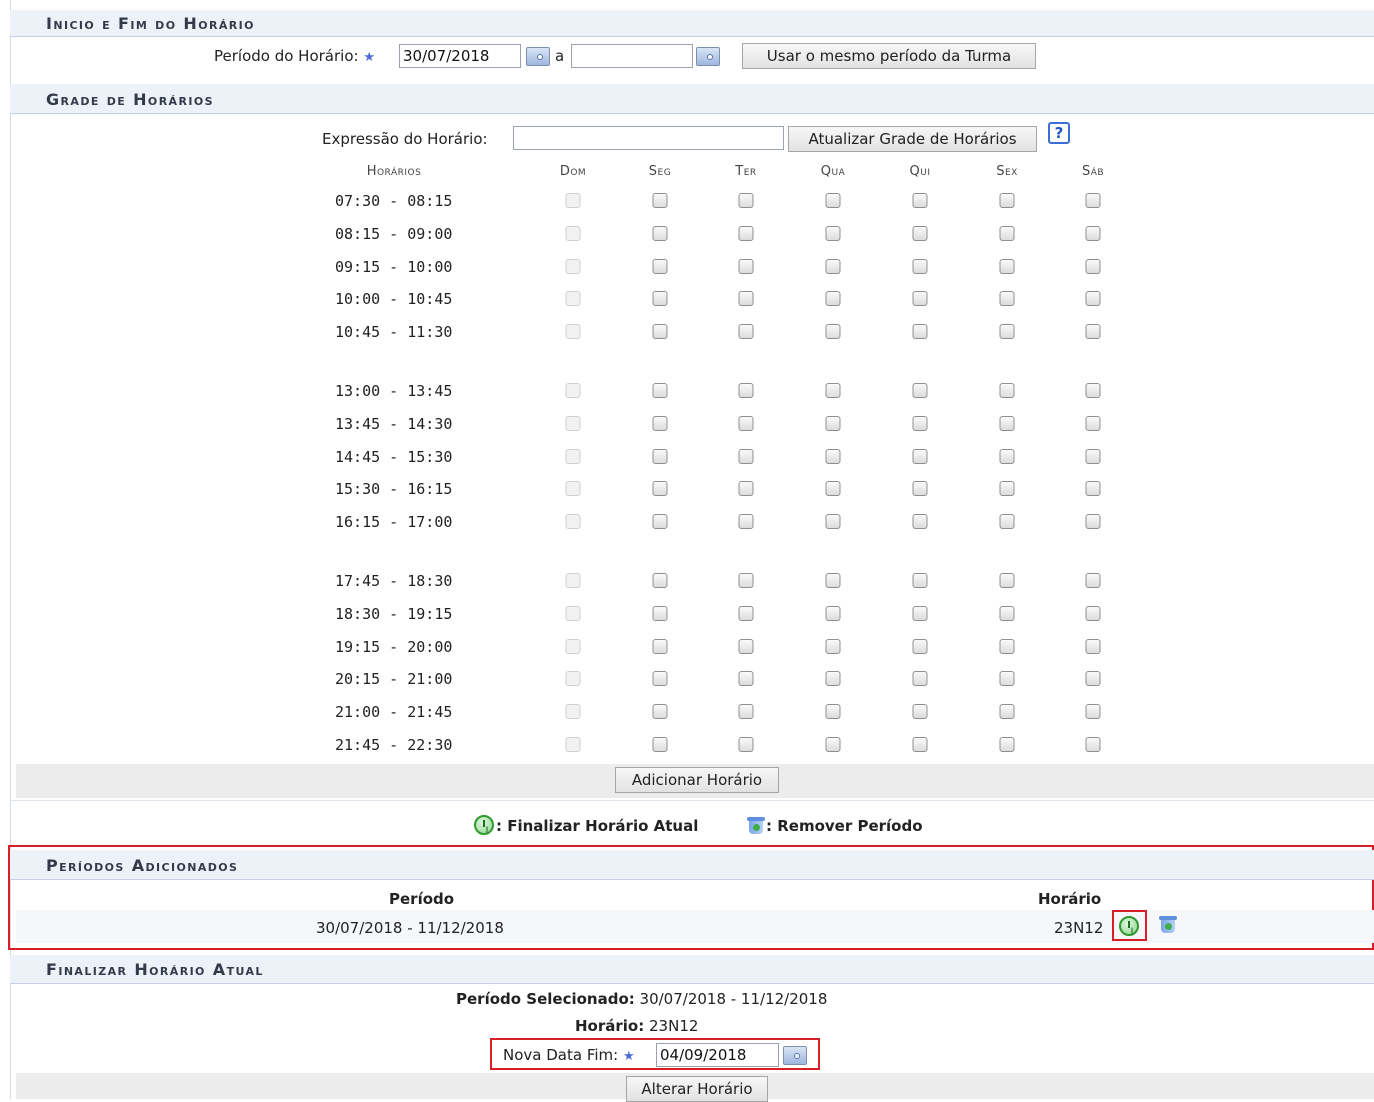 Image resolution: width=1374 pixels, height=1102 pixels. I want to click on end-date-input, so click(632, 56).